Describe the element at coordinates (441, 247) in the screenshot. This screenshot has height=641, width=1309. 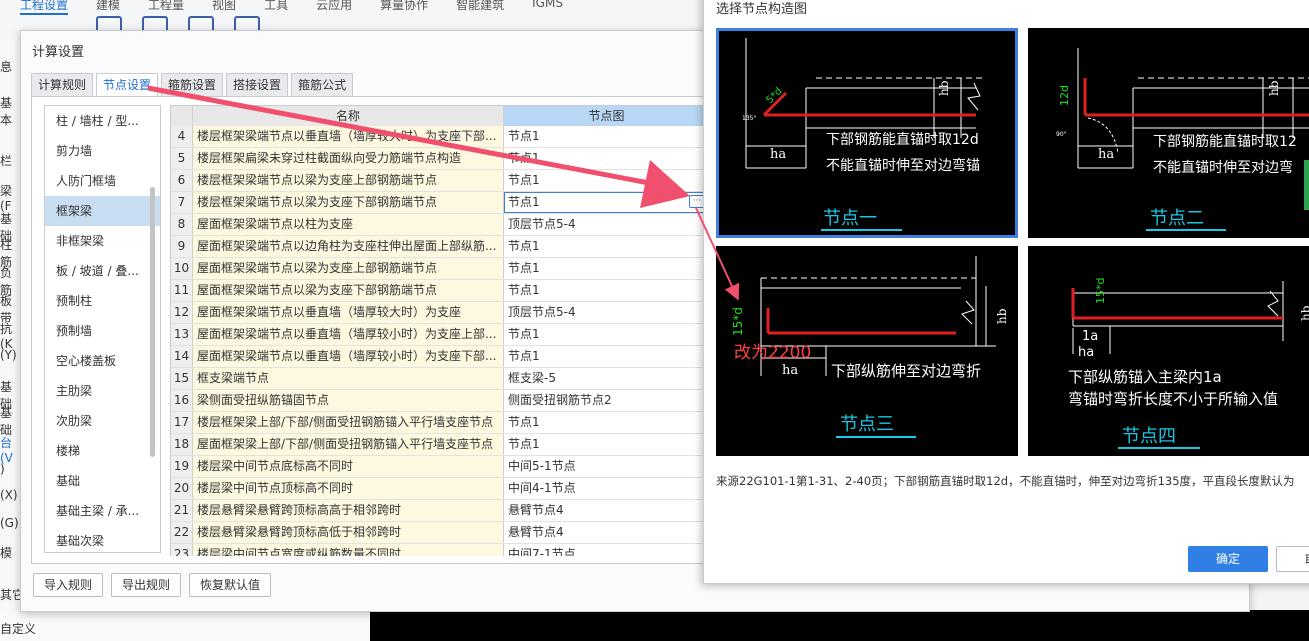
I see `table-row: 9 屋面框架梁端节点以边角柱为支座柱伸出屋面上部纵筋... 节点1` at that location.